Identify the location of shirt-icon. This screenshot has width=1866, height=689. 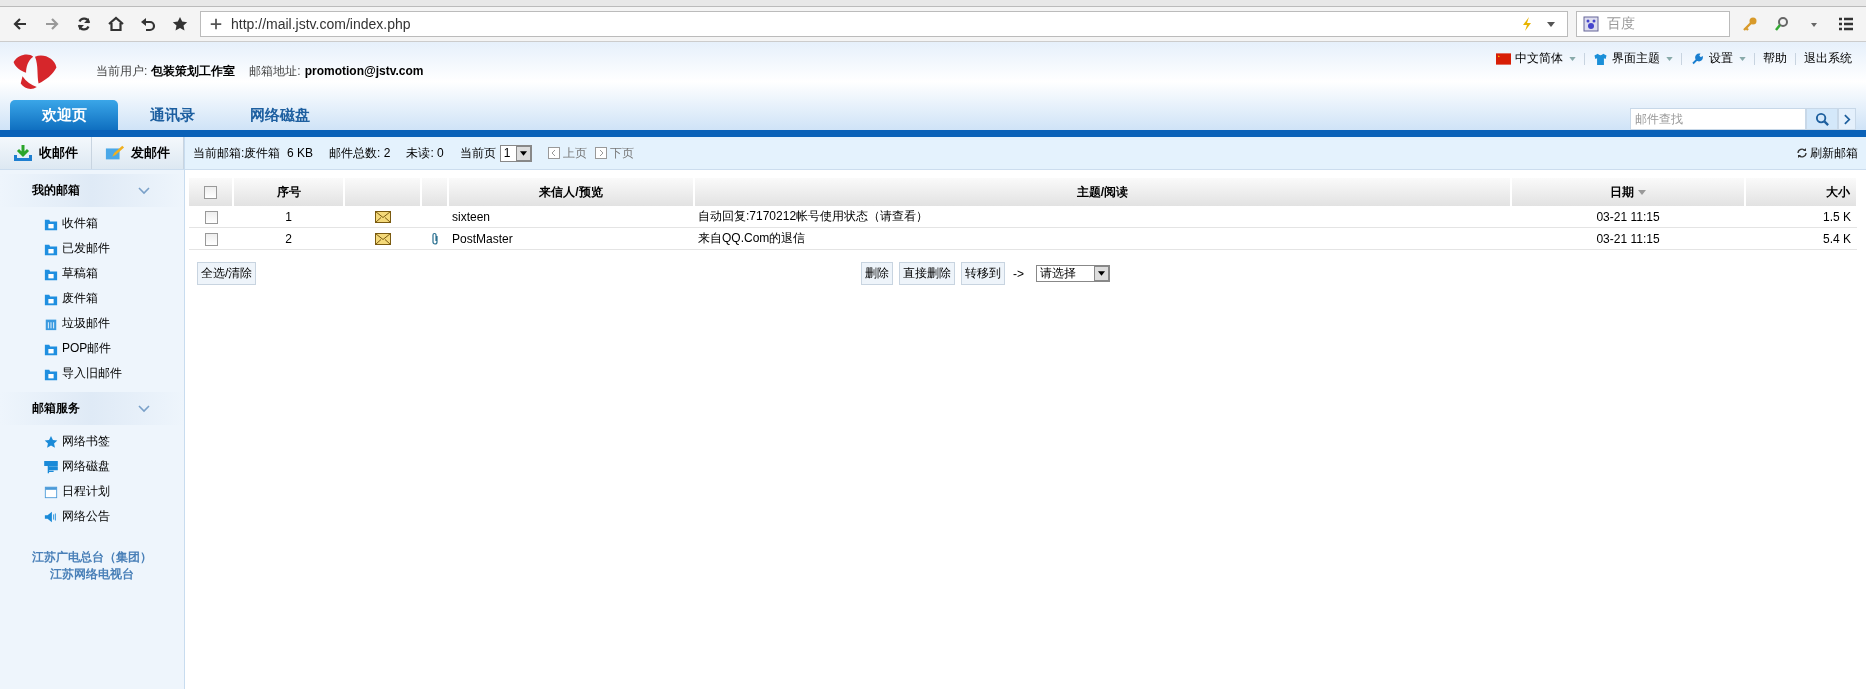
(1600, 58).